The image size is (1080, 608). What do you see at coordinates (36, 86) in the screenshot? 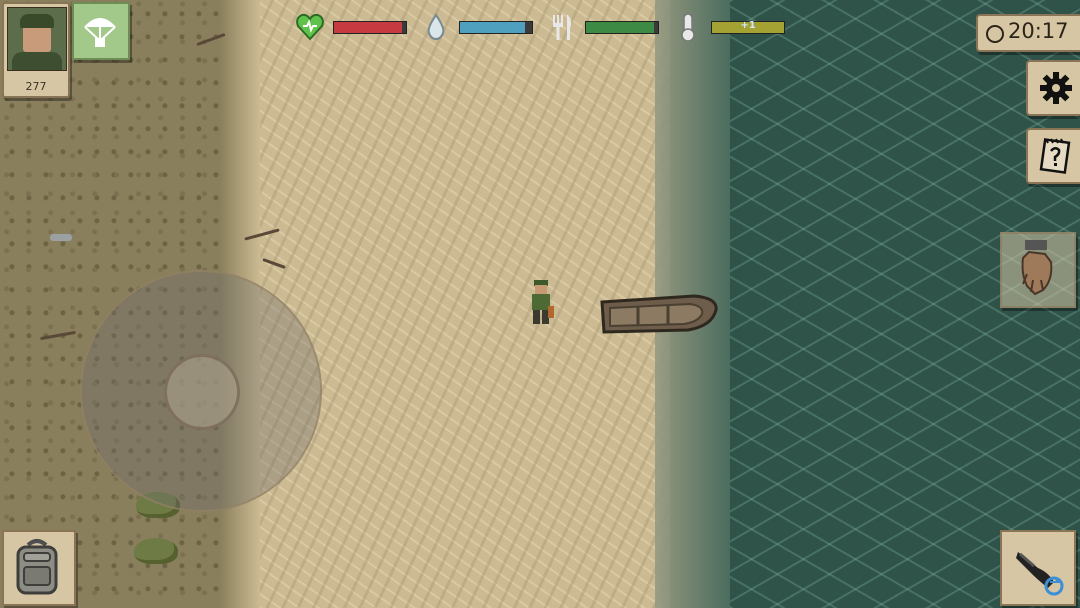
I see `portrait-counter: 277` at bounding box center [36, 86].